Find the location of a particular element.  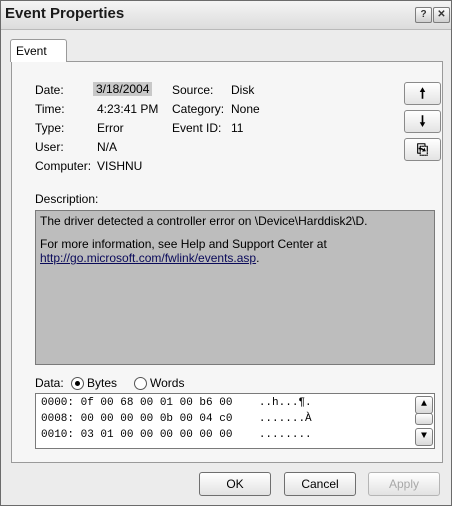

previous-event-button: 🠕 is located at coordinates (422, 93).